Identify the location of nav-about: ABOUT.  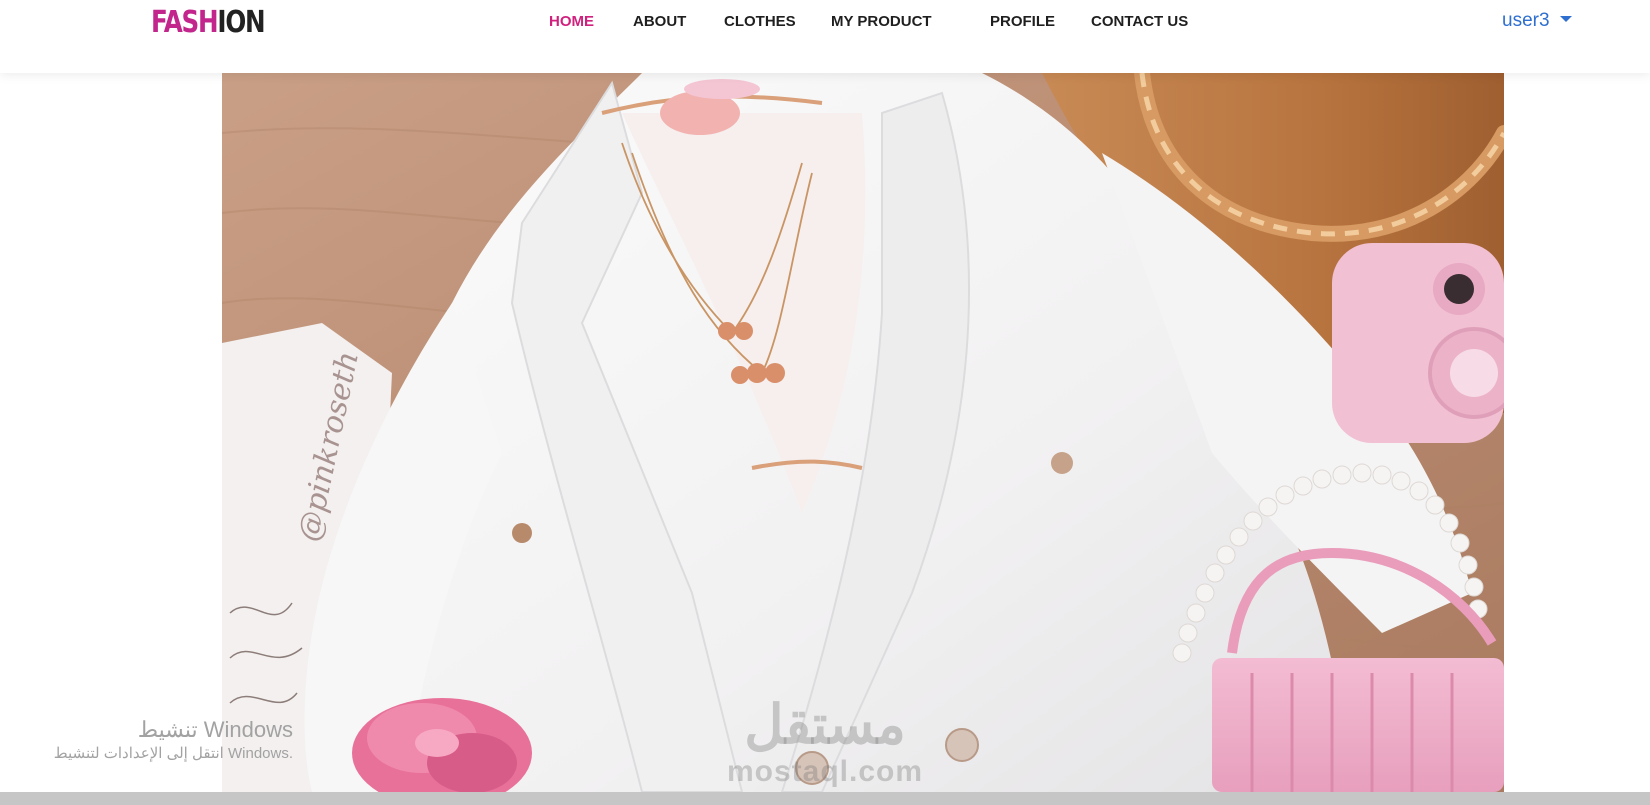
(659, 22).